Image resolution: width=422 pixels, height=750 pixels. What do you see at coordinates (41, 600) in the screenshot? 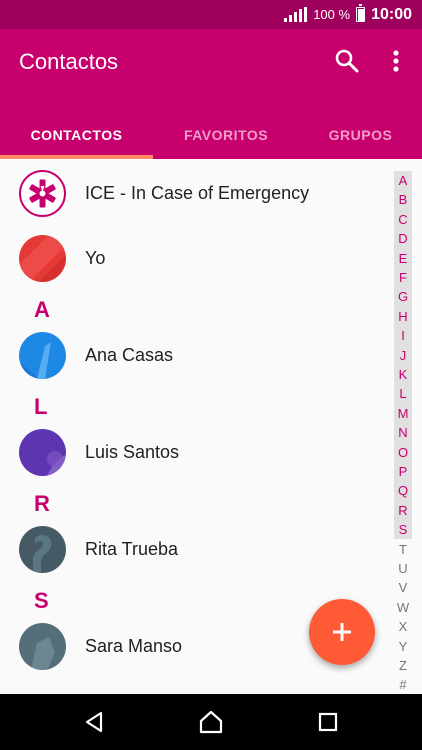
I see `section-header: S` at bounding box center [41, 600].